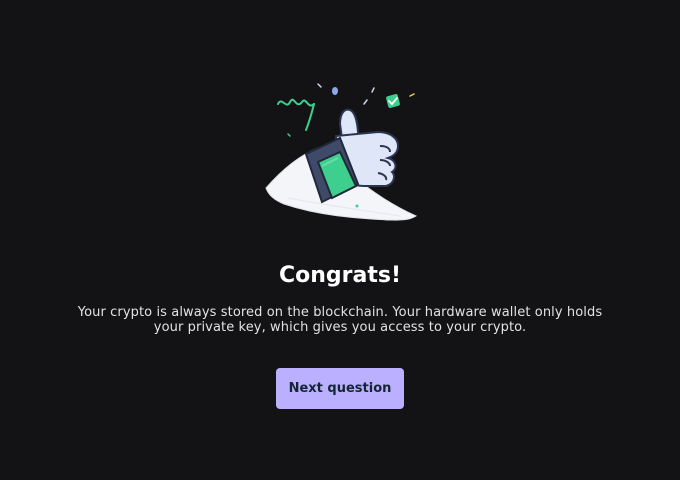 This screenshot has height=480, width=680. Describe the element at coordinates (340, 388) in the screenshot. I see `next-question-button: Next question` at that location.